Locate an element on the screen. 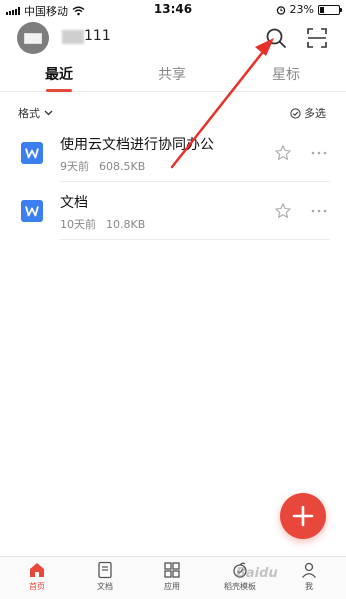 This screenshot has width=346, height=599. nav-label: 文档 is located at coordinates (105, 586).